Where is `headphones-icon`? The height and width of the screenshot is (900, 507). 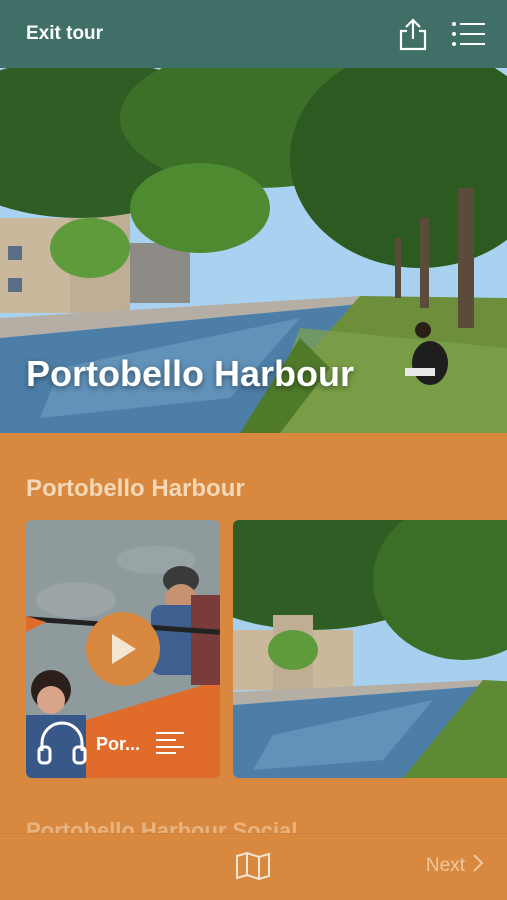
headphones-icon is located at coordinates (62, 744).